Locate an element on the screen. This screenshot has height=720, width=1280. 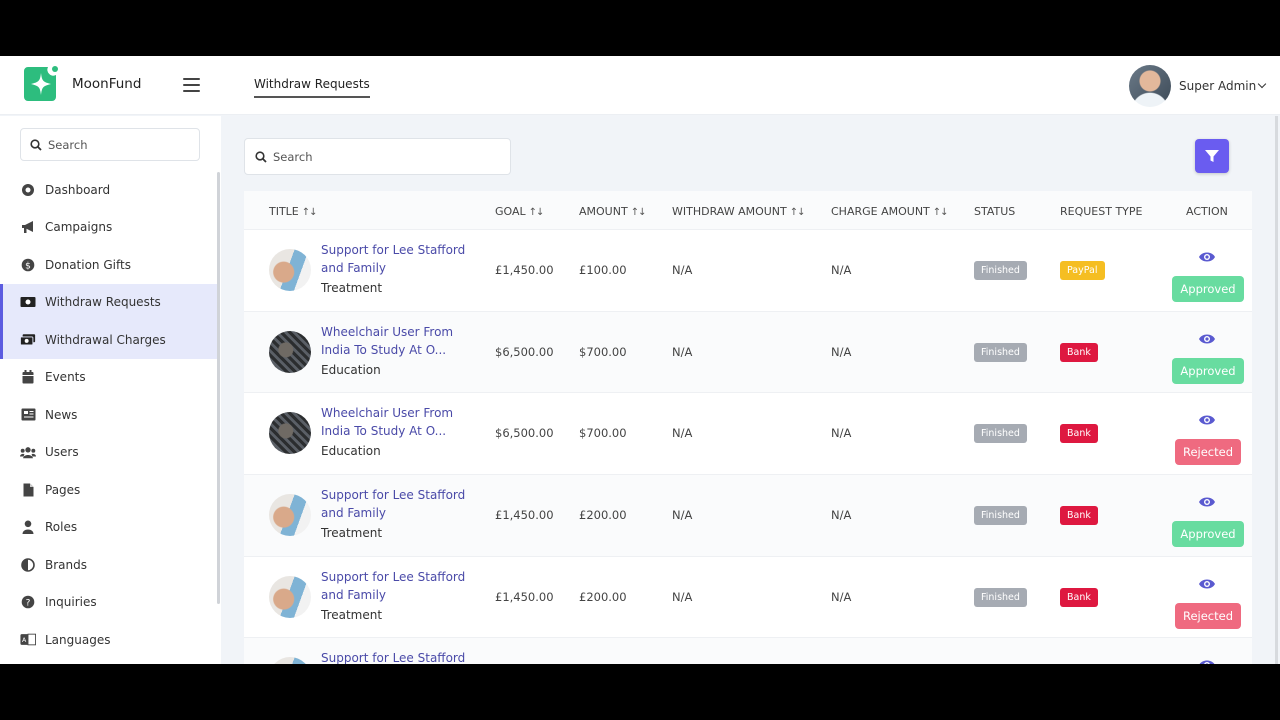
svg-text: A is located at coordinates (24, 640).